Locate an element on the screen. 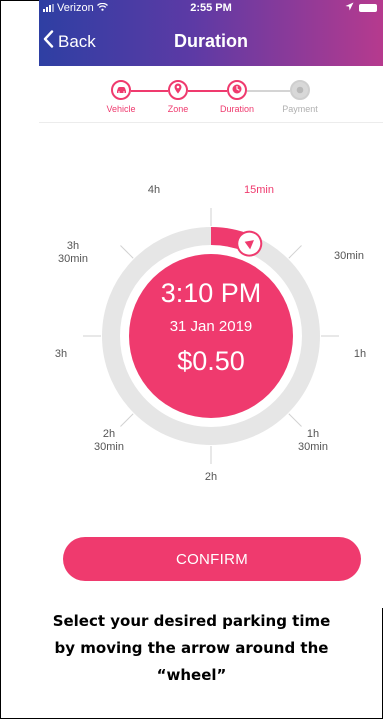 This screenshot has width=383, height=719. step-duration is located at coordinates (237, 90).